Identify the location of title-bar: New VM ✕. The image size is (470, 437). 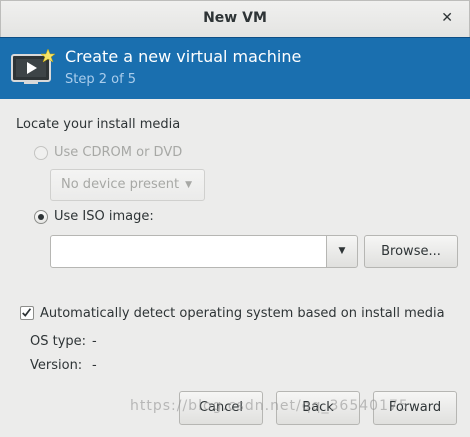
(235, 19).